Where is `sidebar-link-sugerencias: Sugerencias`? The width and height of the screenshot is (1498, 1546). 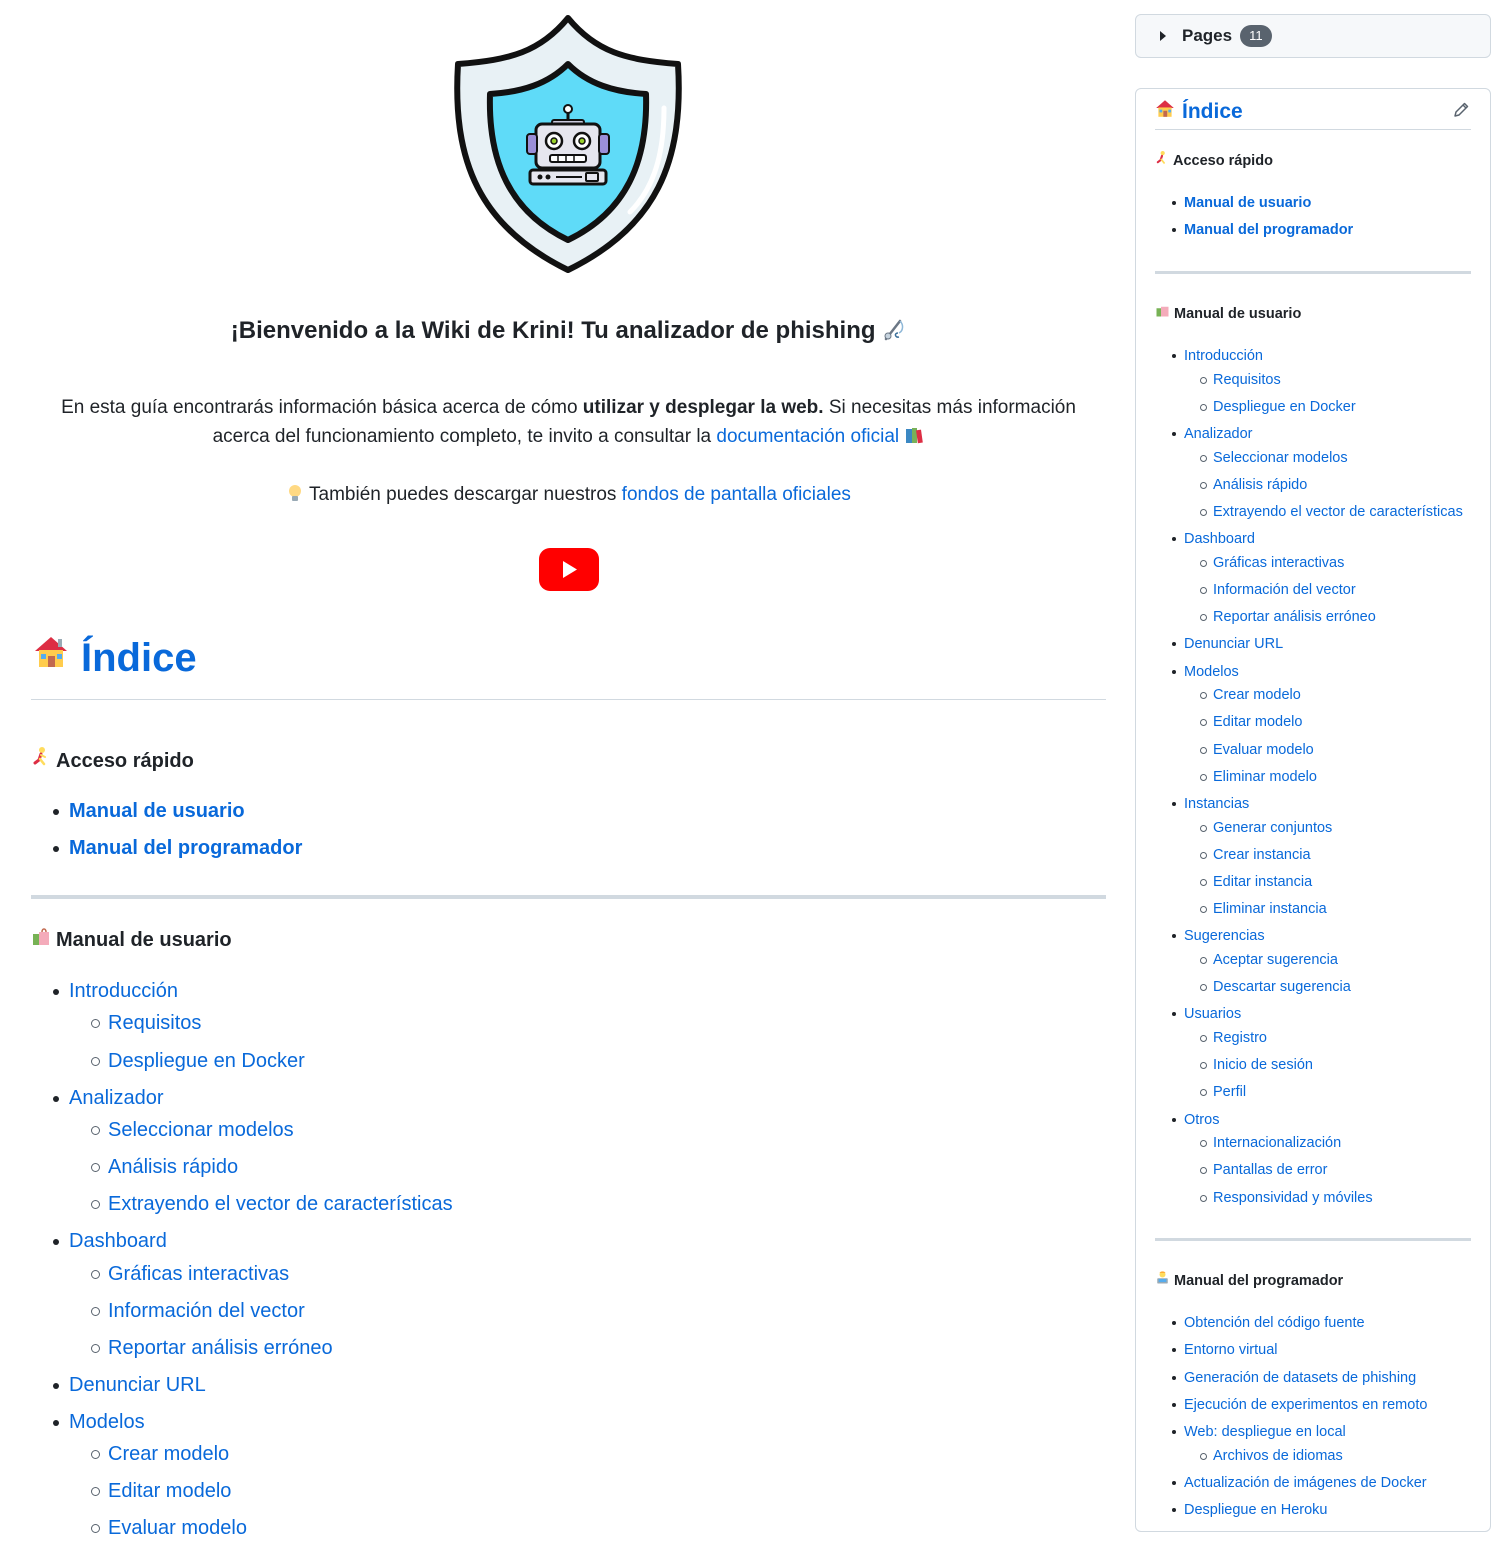 sidebar-link-sugerencias: Sugerencias is located at coordinates (1224, 936).